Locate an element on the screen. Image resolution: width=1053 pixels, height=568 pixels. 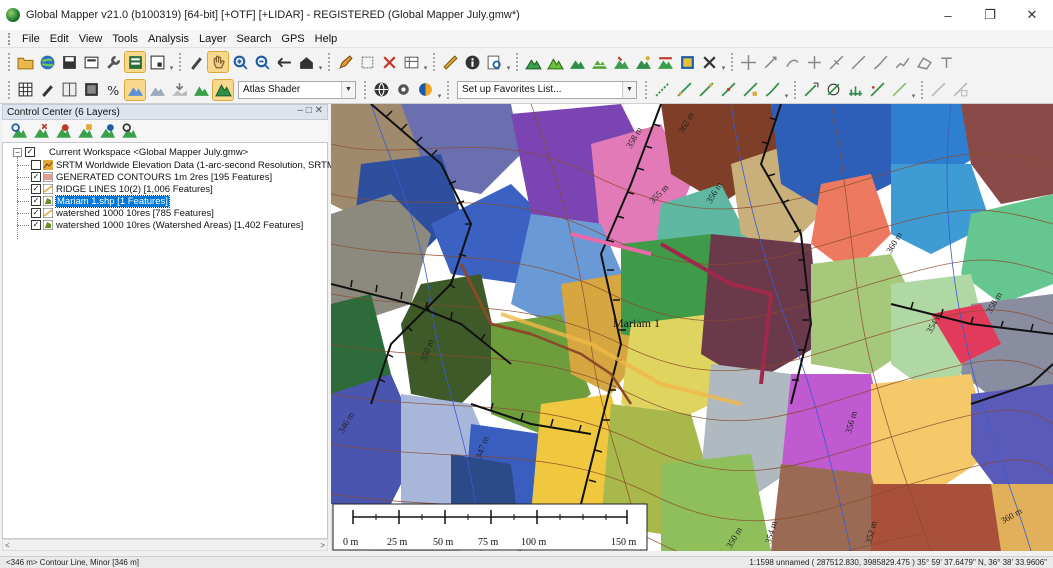
move-vertex-icon is located at coordinates (748, 62).